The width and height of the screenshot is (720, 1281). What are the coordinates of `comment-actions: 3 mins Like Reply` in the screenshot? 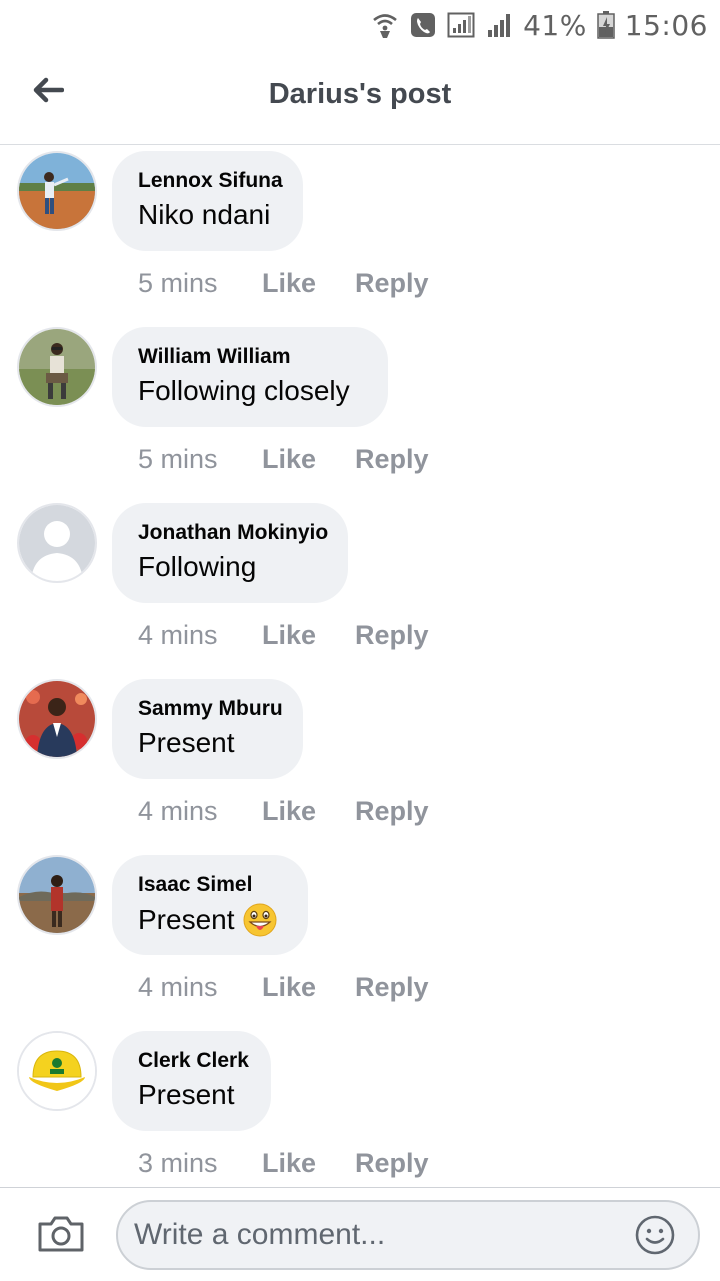 It's located at (283, 1163).